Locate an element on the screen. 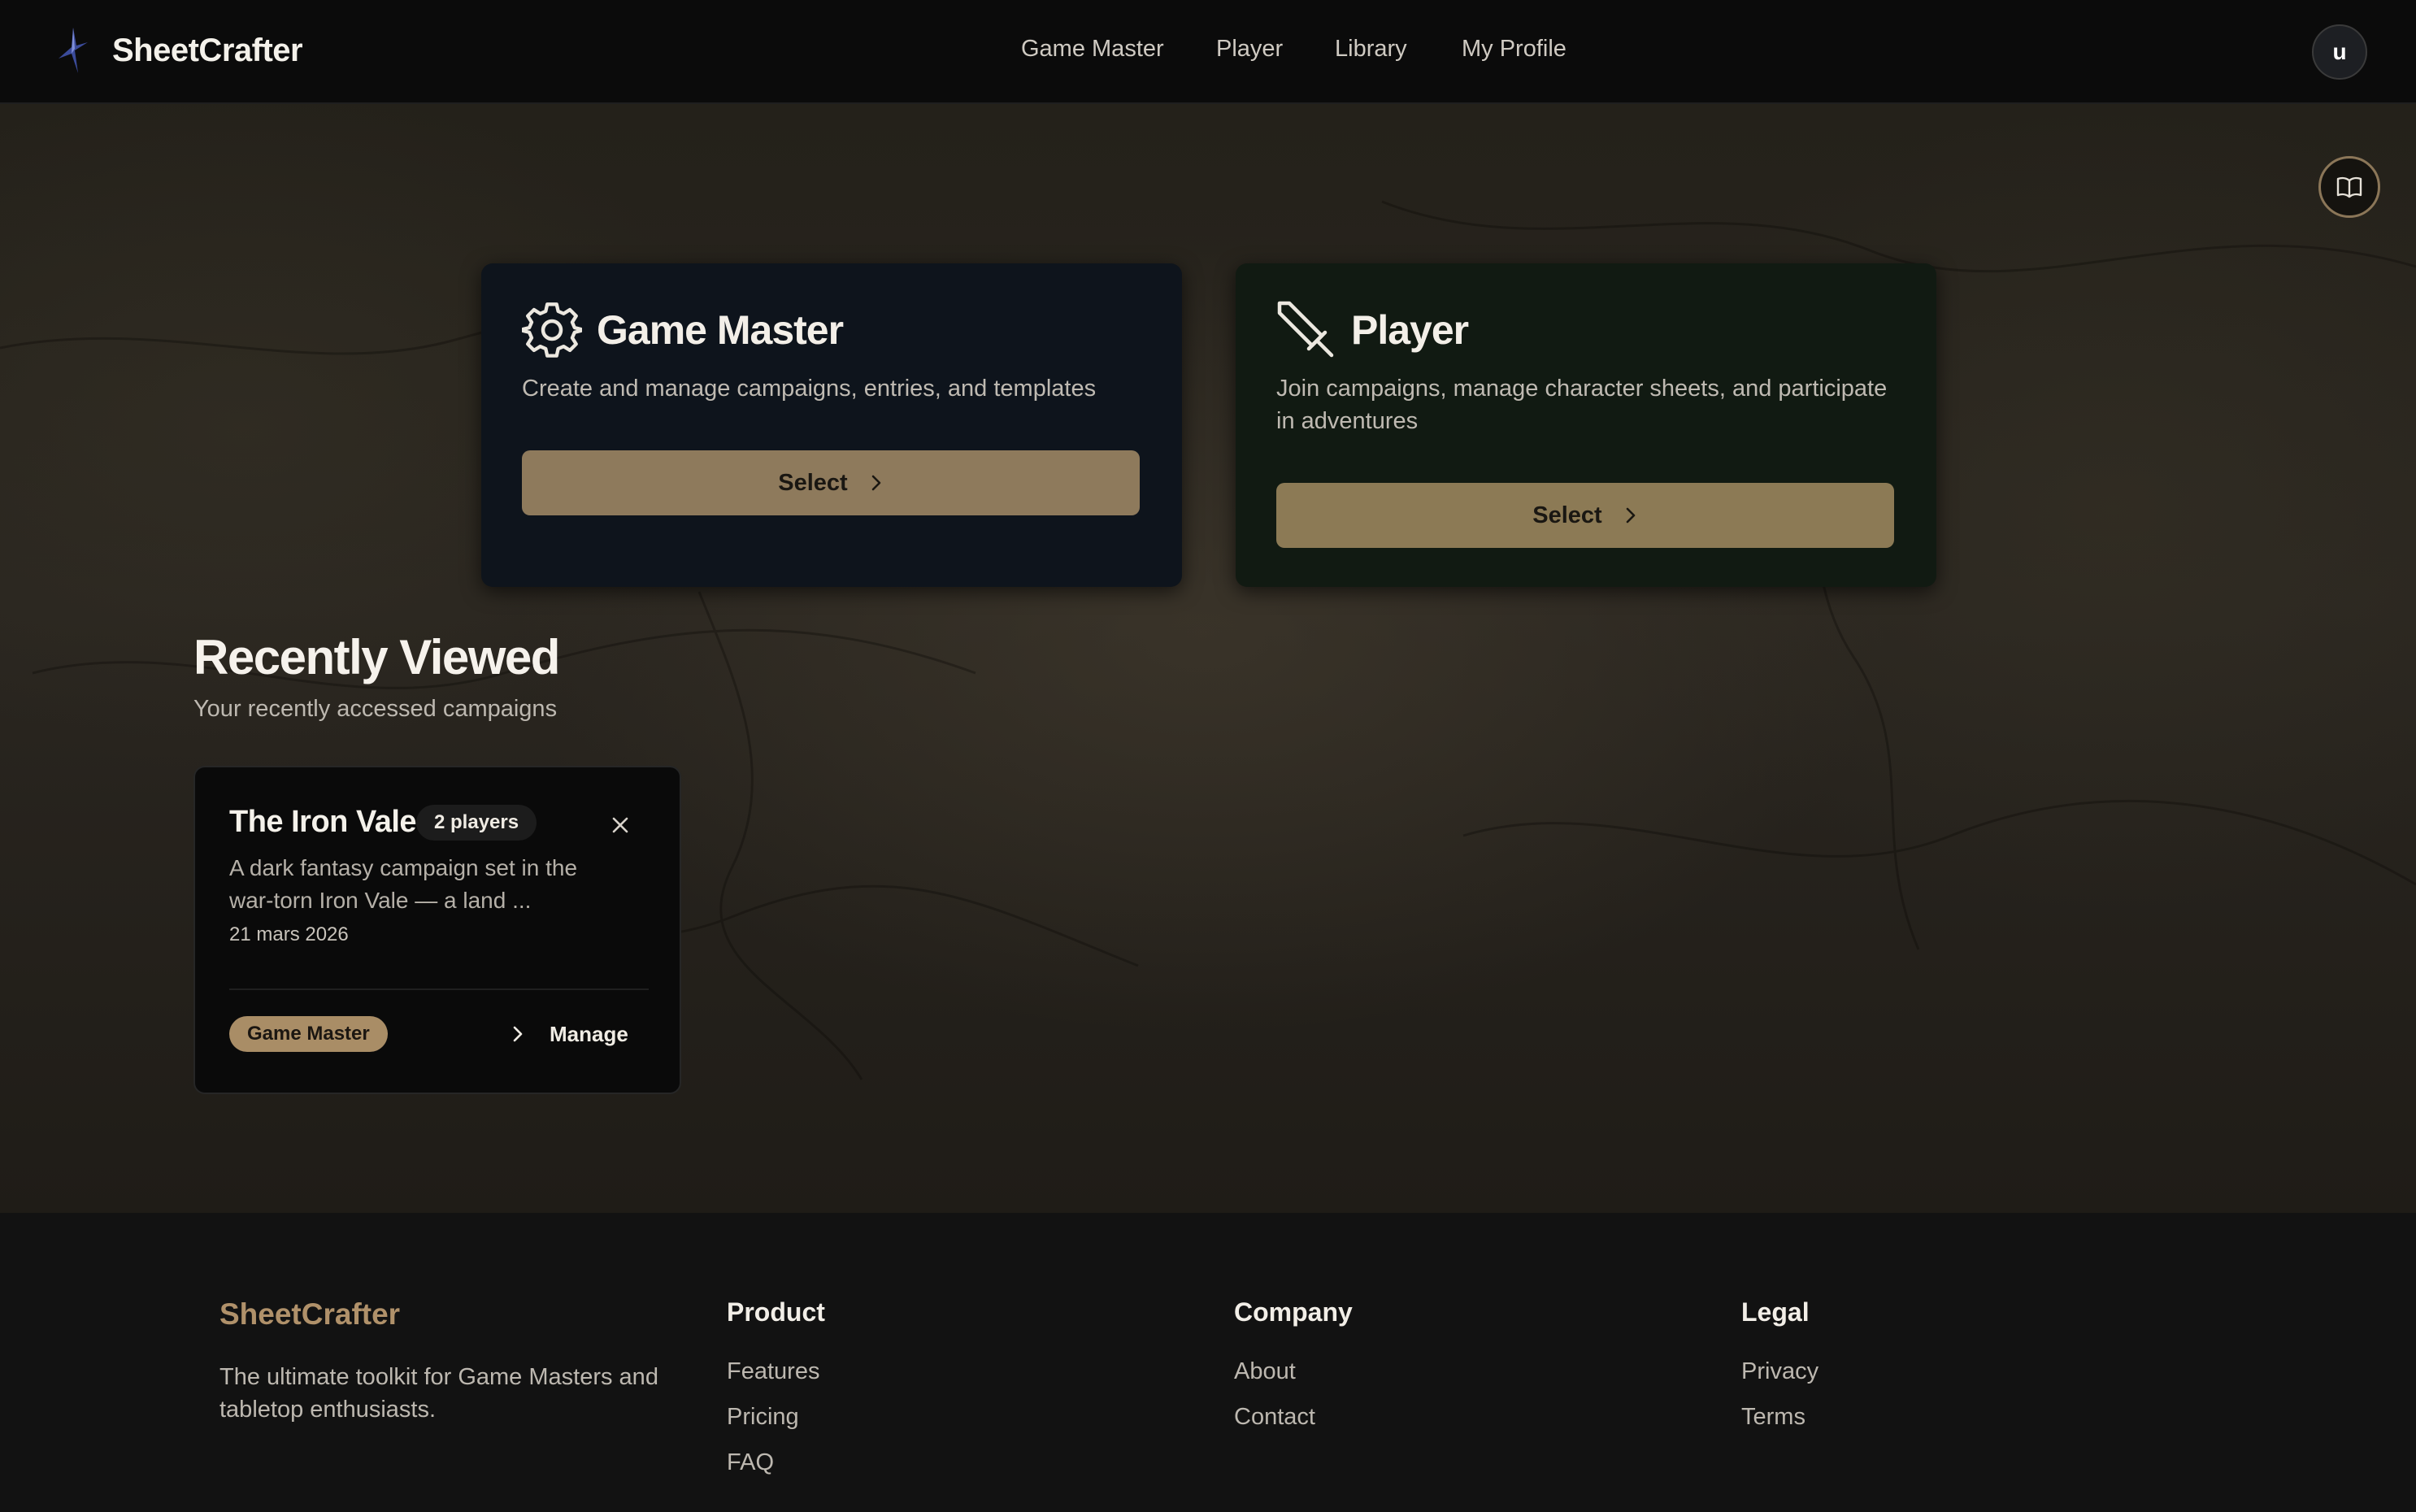  campaign-date: 21 mars 2026 is located at coordinates (289, 934).